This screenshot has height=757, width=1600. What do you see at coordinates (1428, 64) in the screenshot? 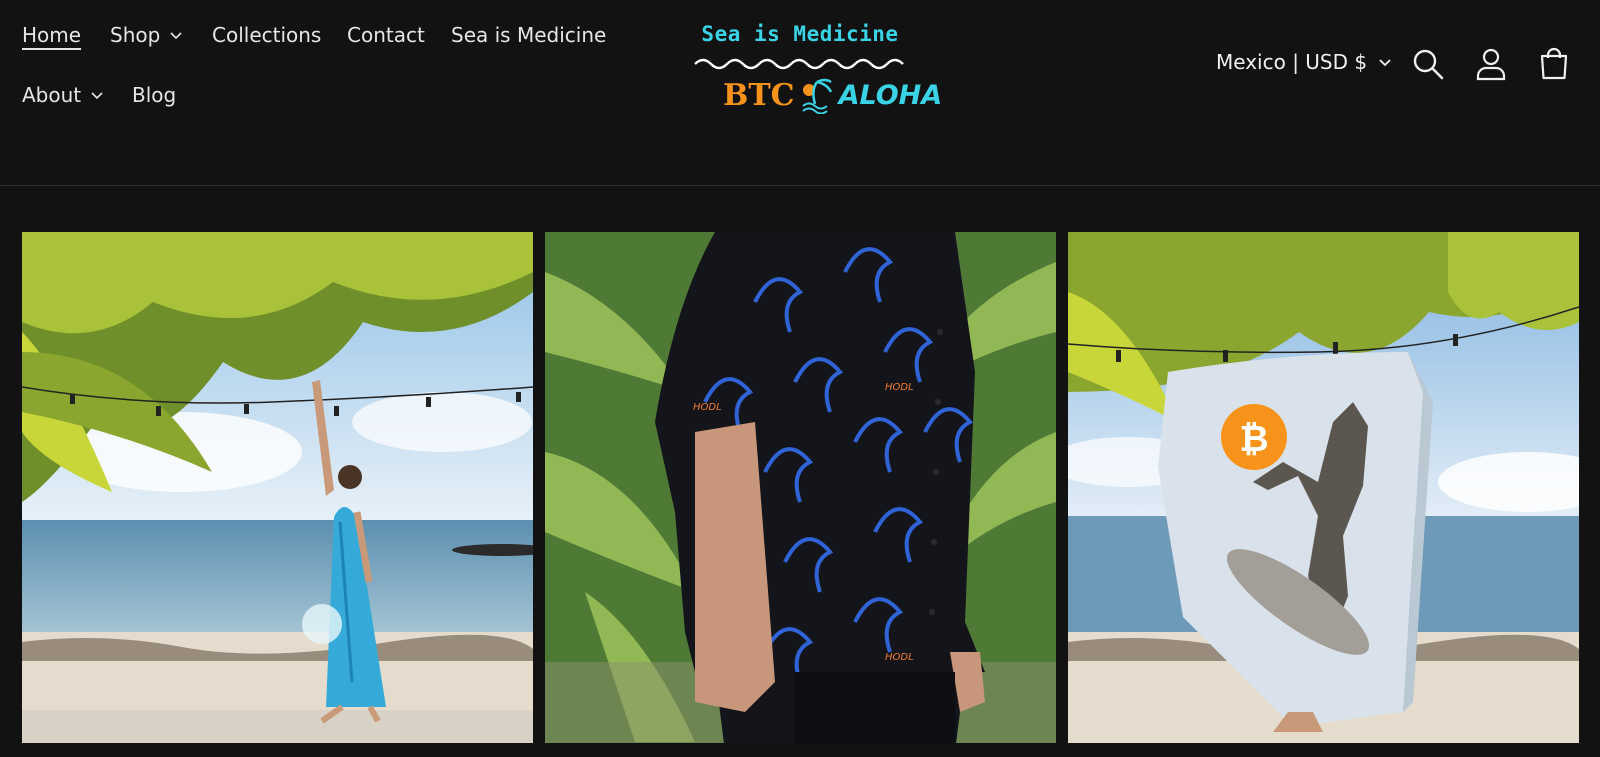
I see `search-icon` at bounding box center [1428, 64].